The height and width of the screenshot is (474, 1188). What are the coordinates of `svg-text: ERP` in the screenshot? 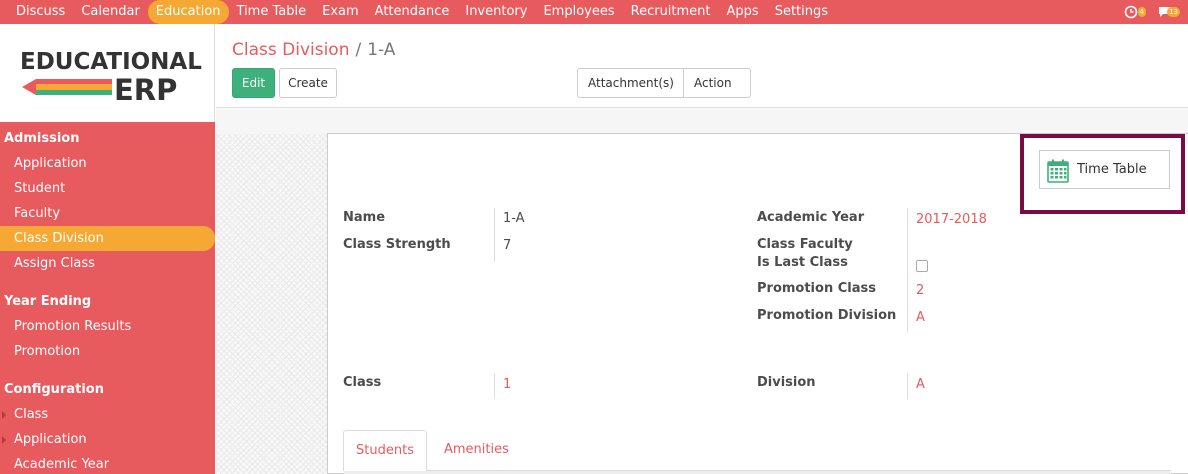 It's located at (145, 90).